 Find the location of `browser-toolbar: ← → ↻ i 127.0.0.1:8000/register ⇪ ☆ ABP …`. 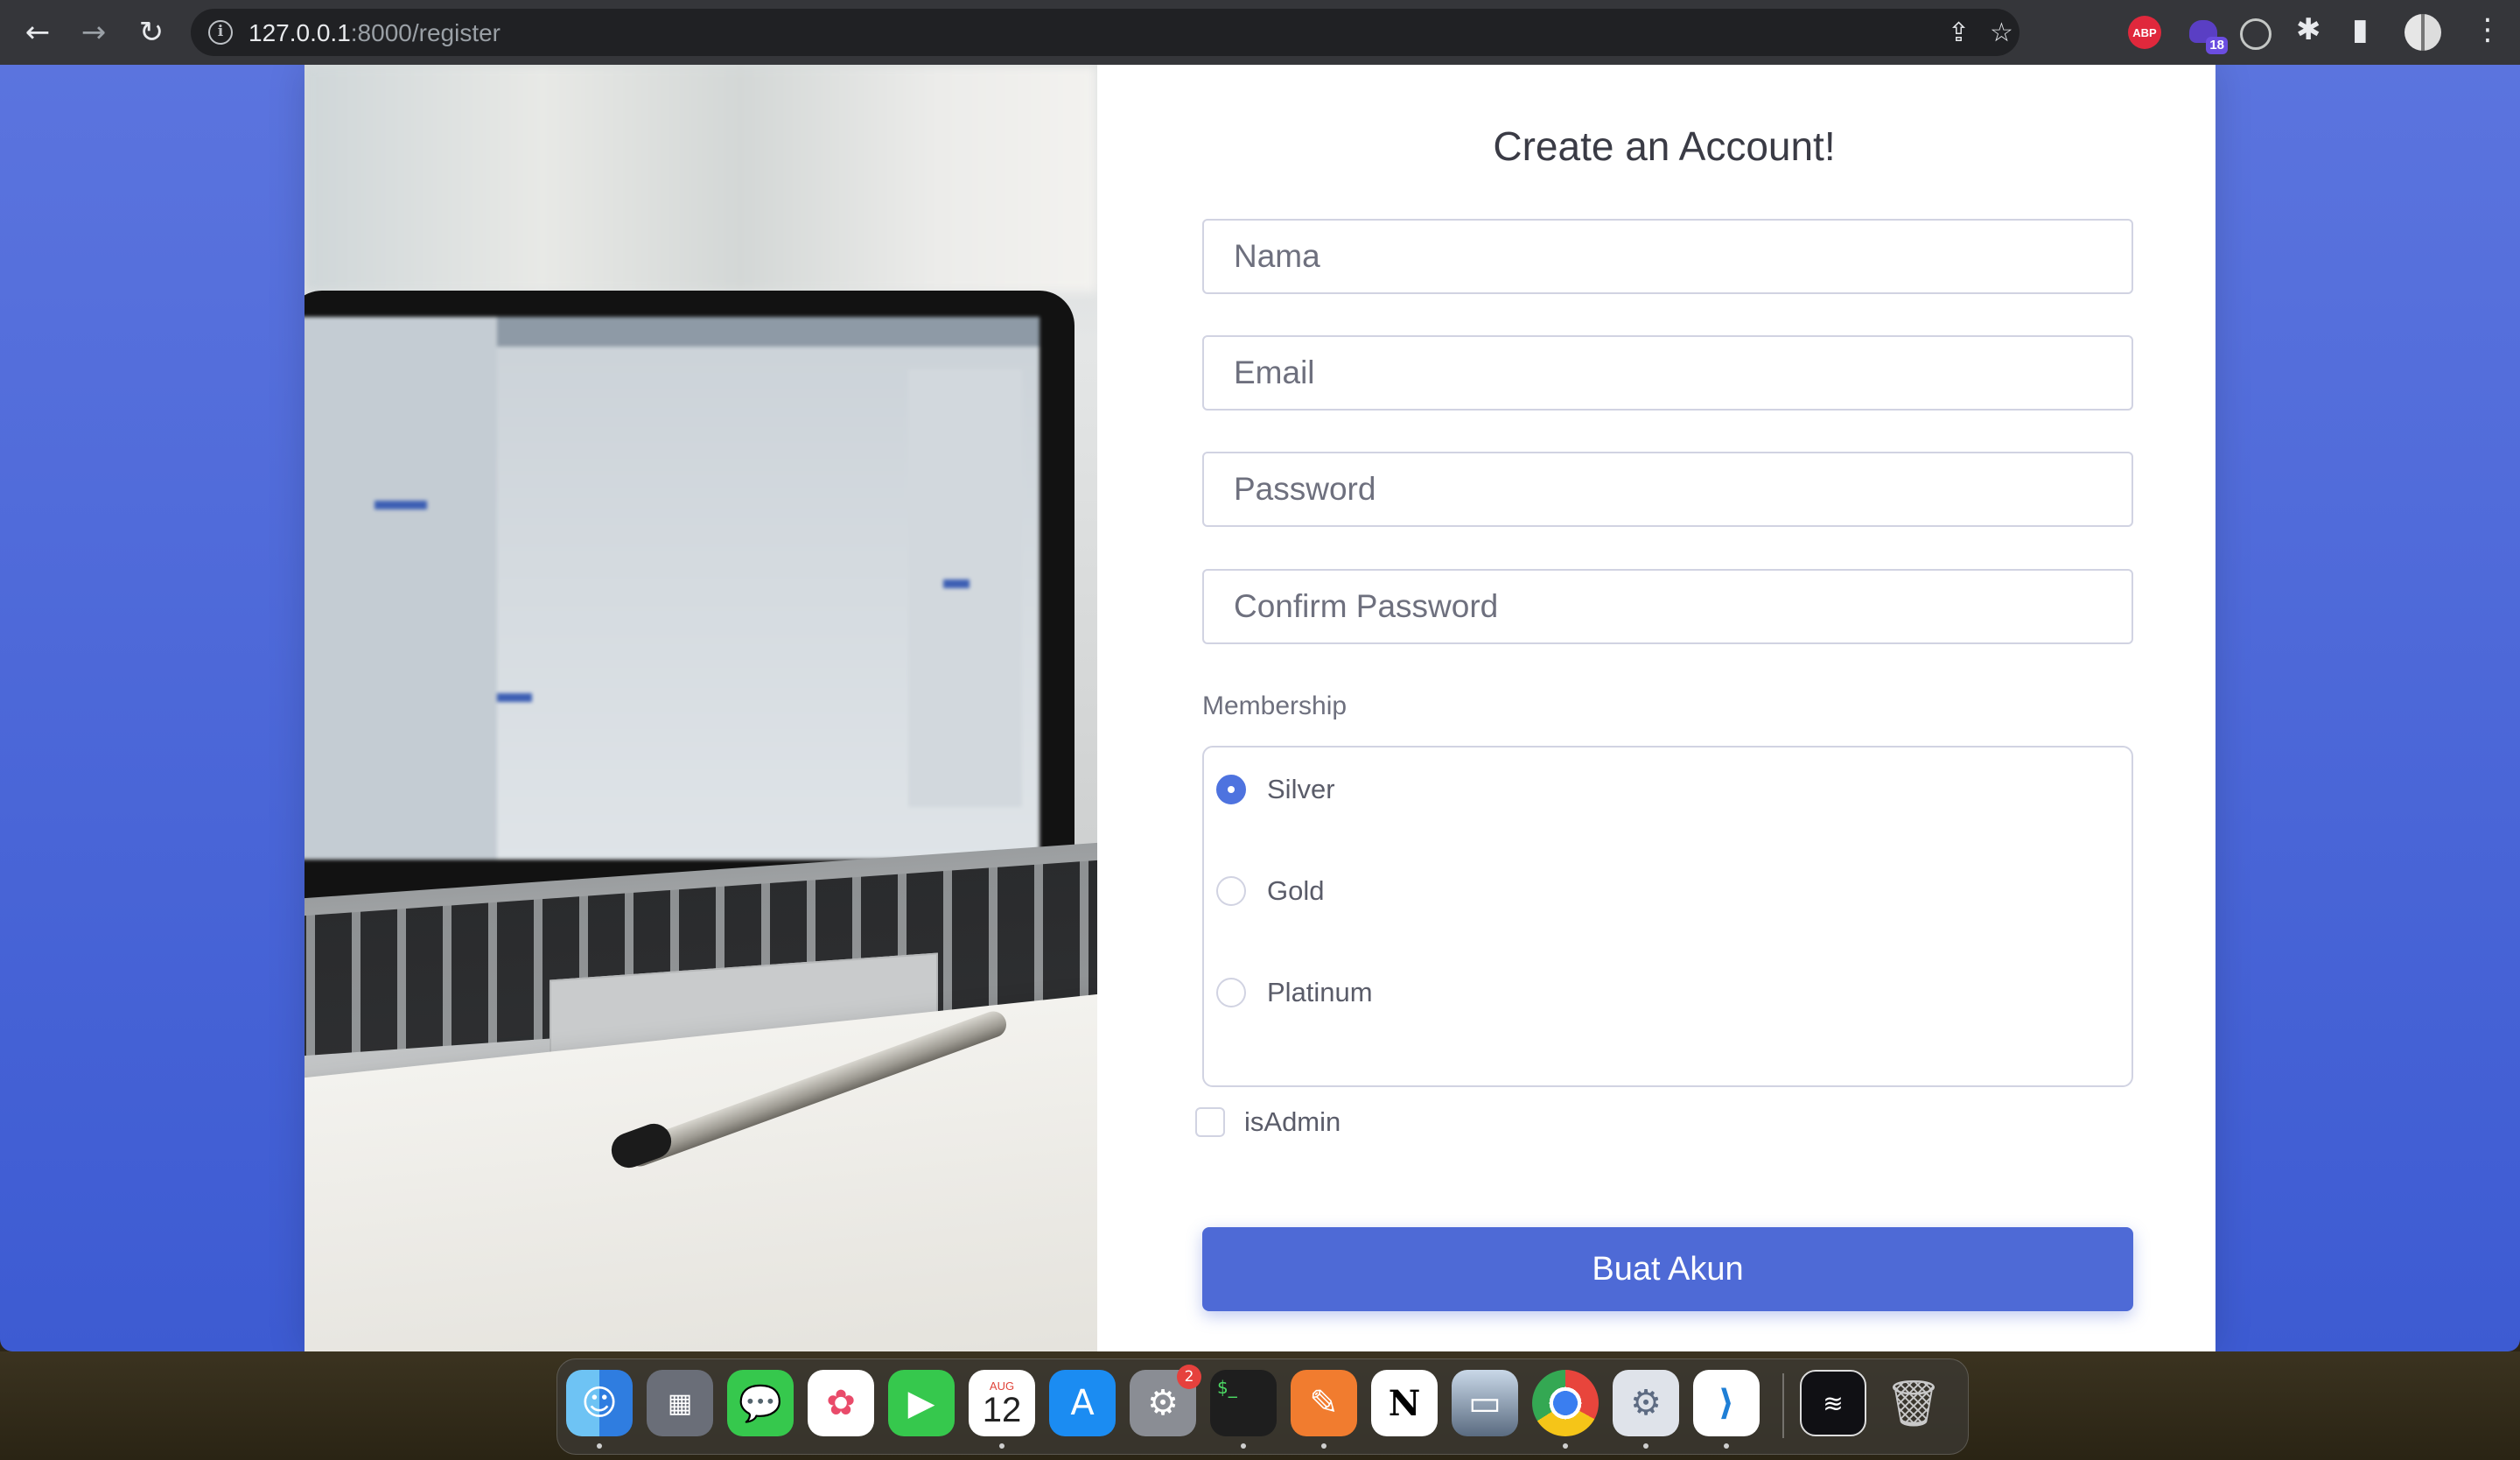

browser-toolbar: ← → ↻ i 127.0.0.1:8000/register ⇪ ☆ ABP … is located at coordinates (1260, 32).